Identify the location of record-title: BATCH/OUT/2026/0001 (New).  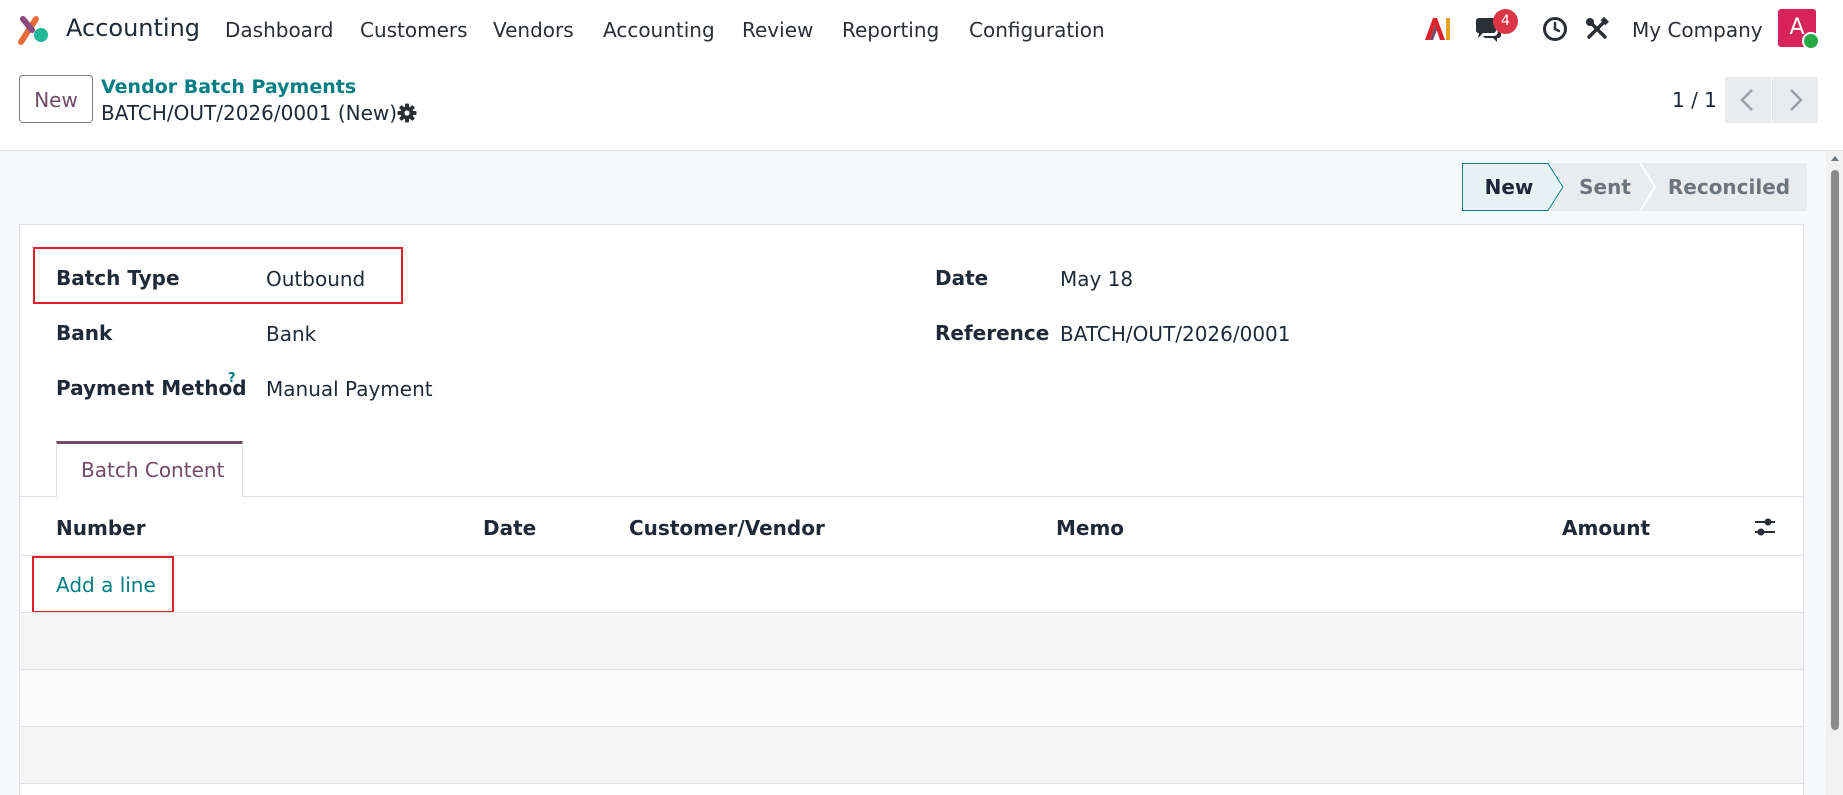
(249, 113).